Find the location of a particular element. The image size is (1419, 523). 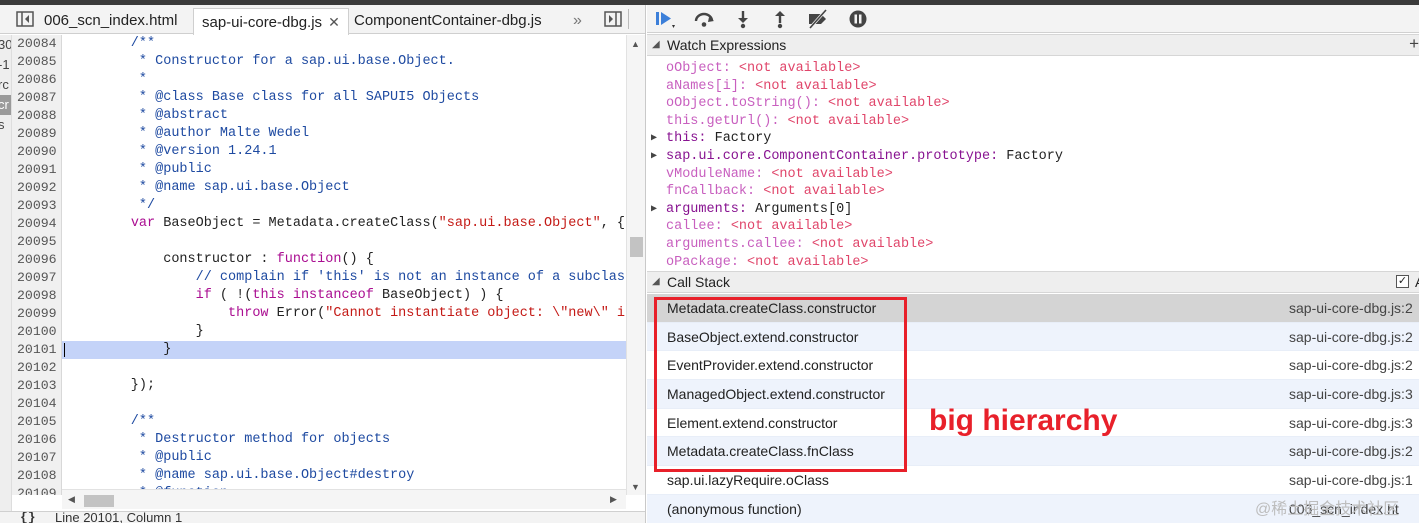

more-tabs-icon: » is located at coordinates (577, 21).